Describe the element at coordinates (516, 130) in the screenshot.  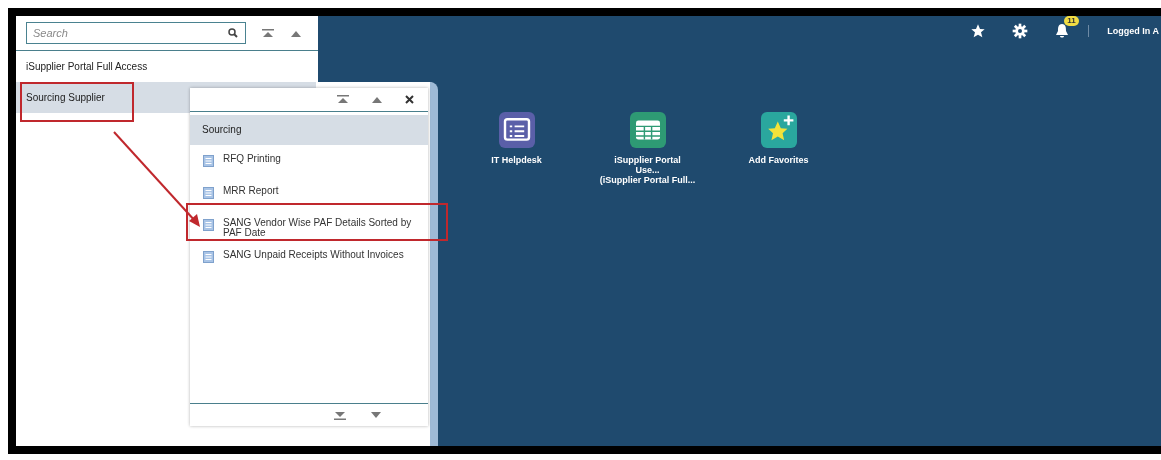
I see `list-icon` at that location.